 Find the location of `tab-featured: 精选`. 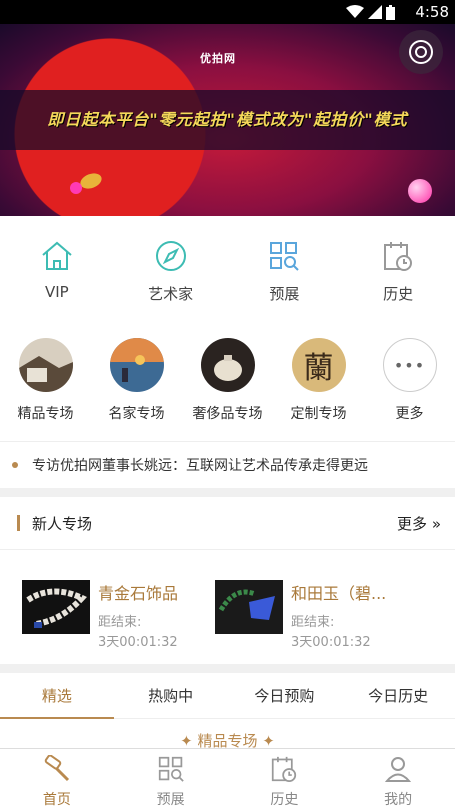

tab-featured: 精选 is located at coordinates (57, 696).